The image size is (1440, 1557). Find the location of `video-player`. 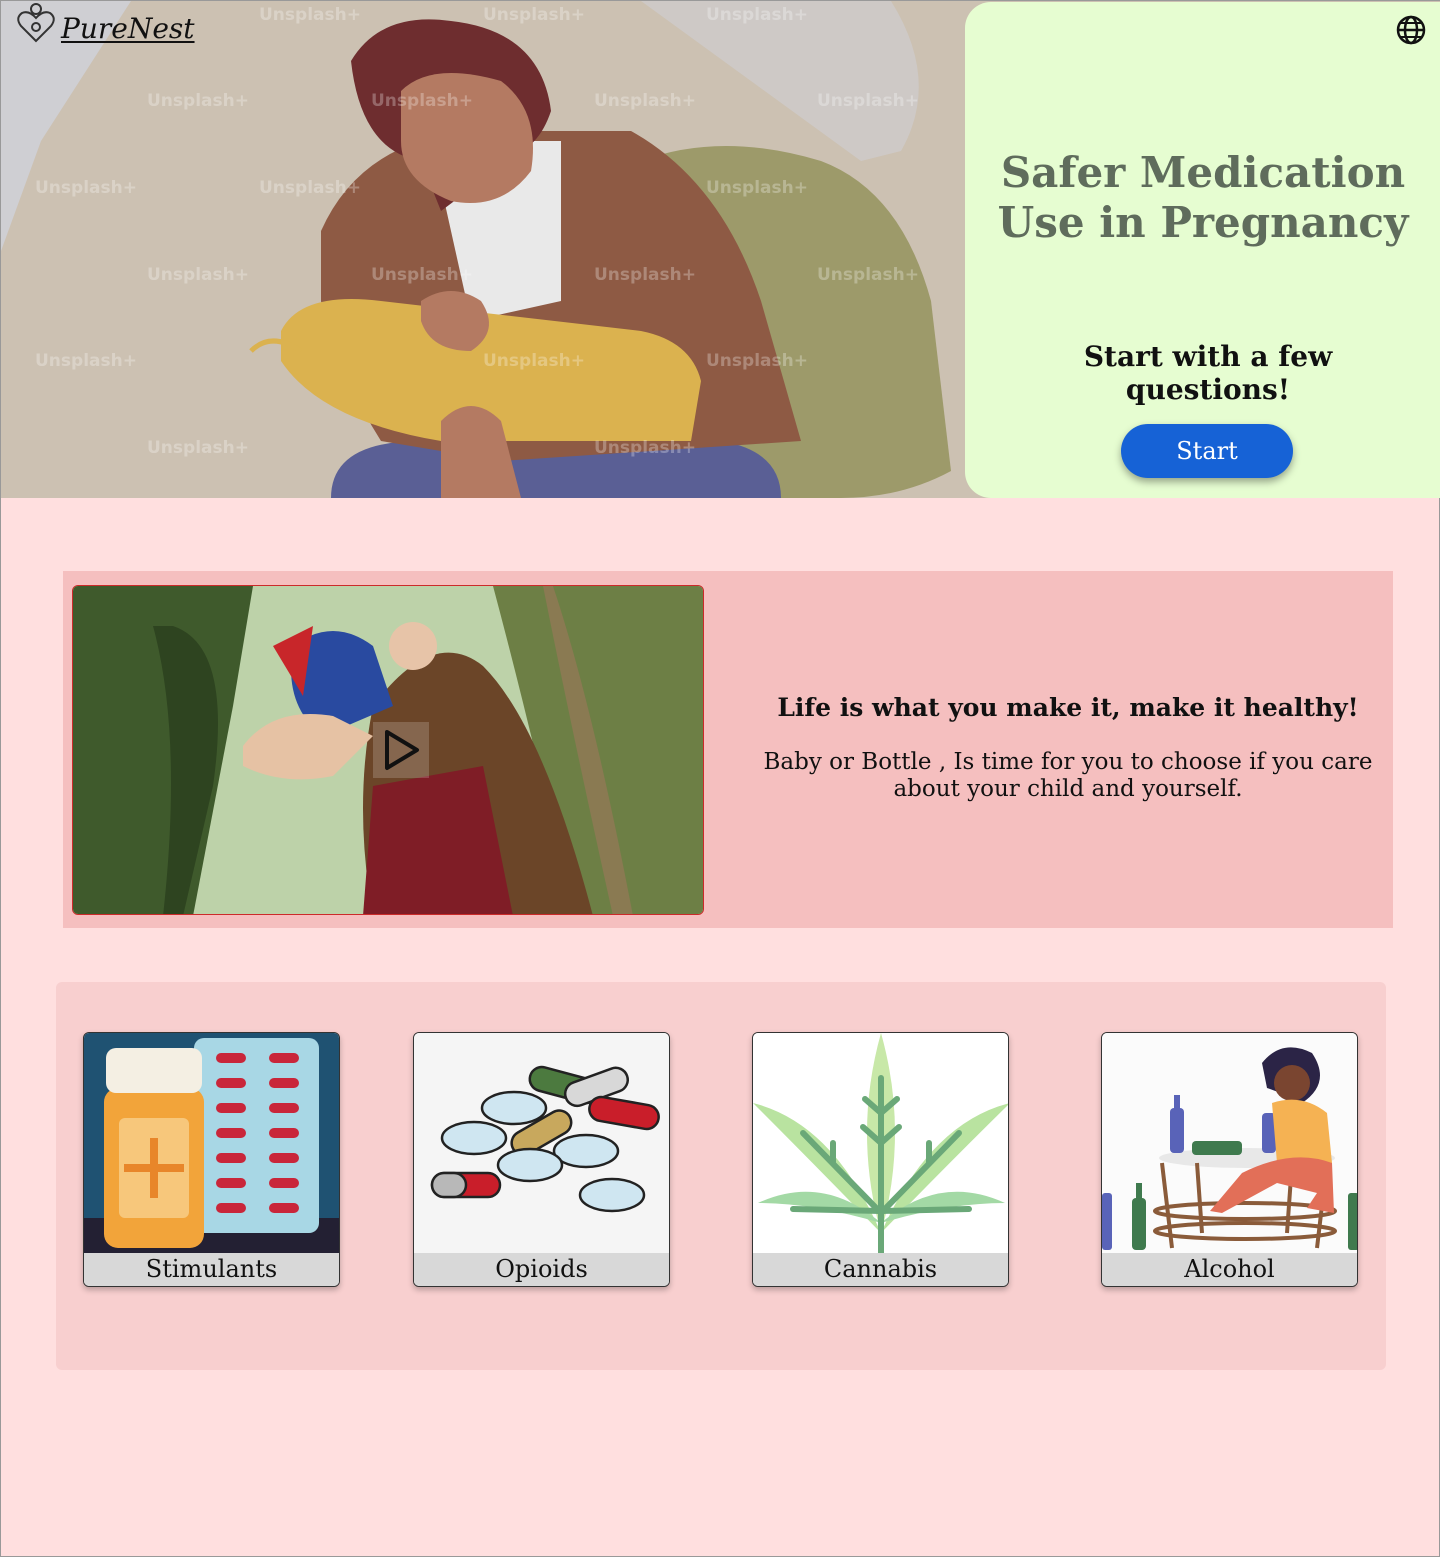

video-player is located at coordinates (388, 750).